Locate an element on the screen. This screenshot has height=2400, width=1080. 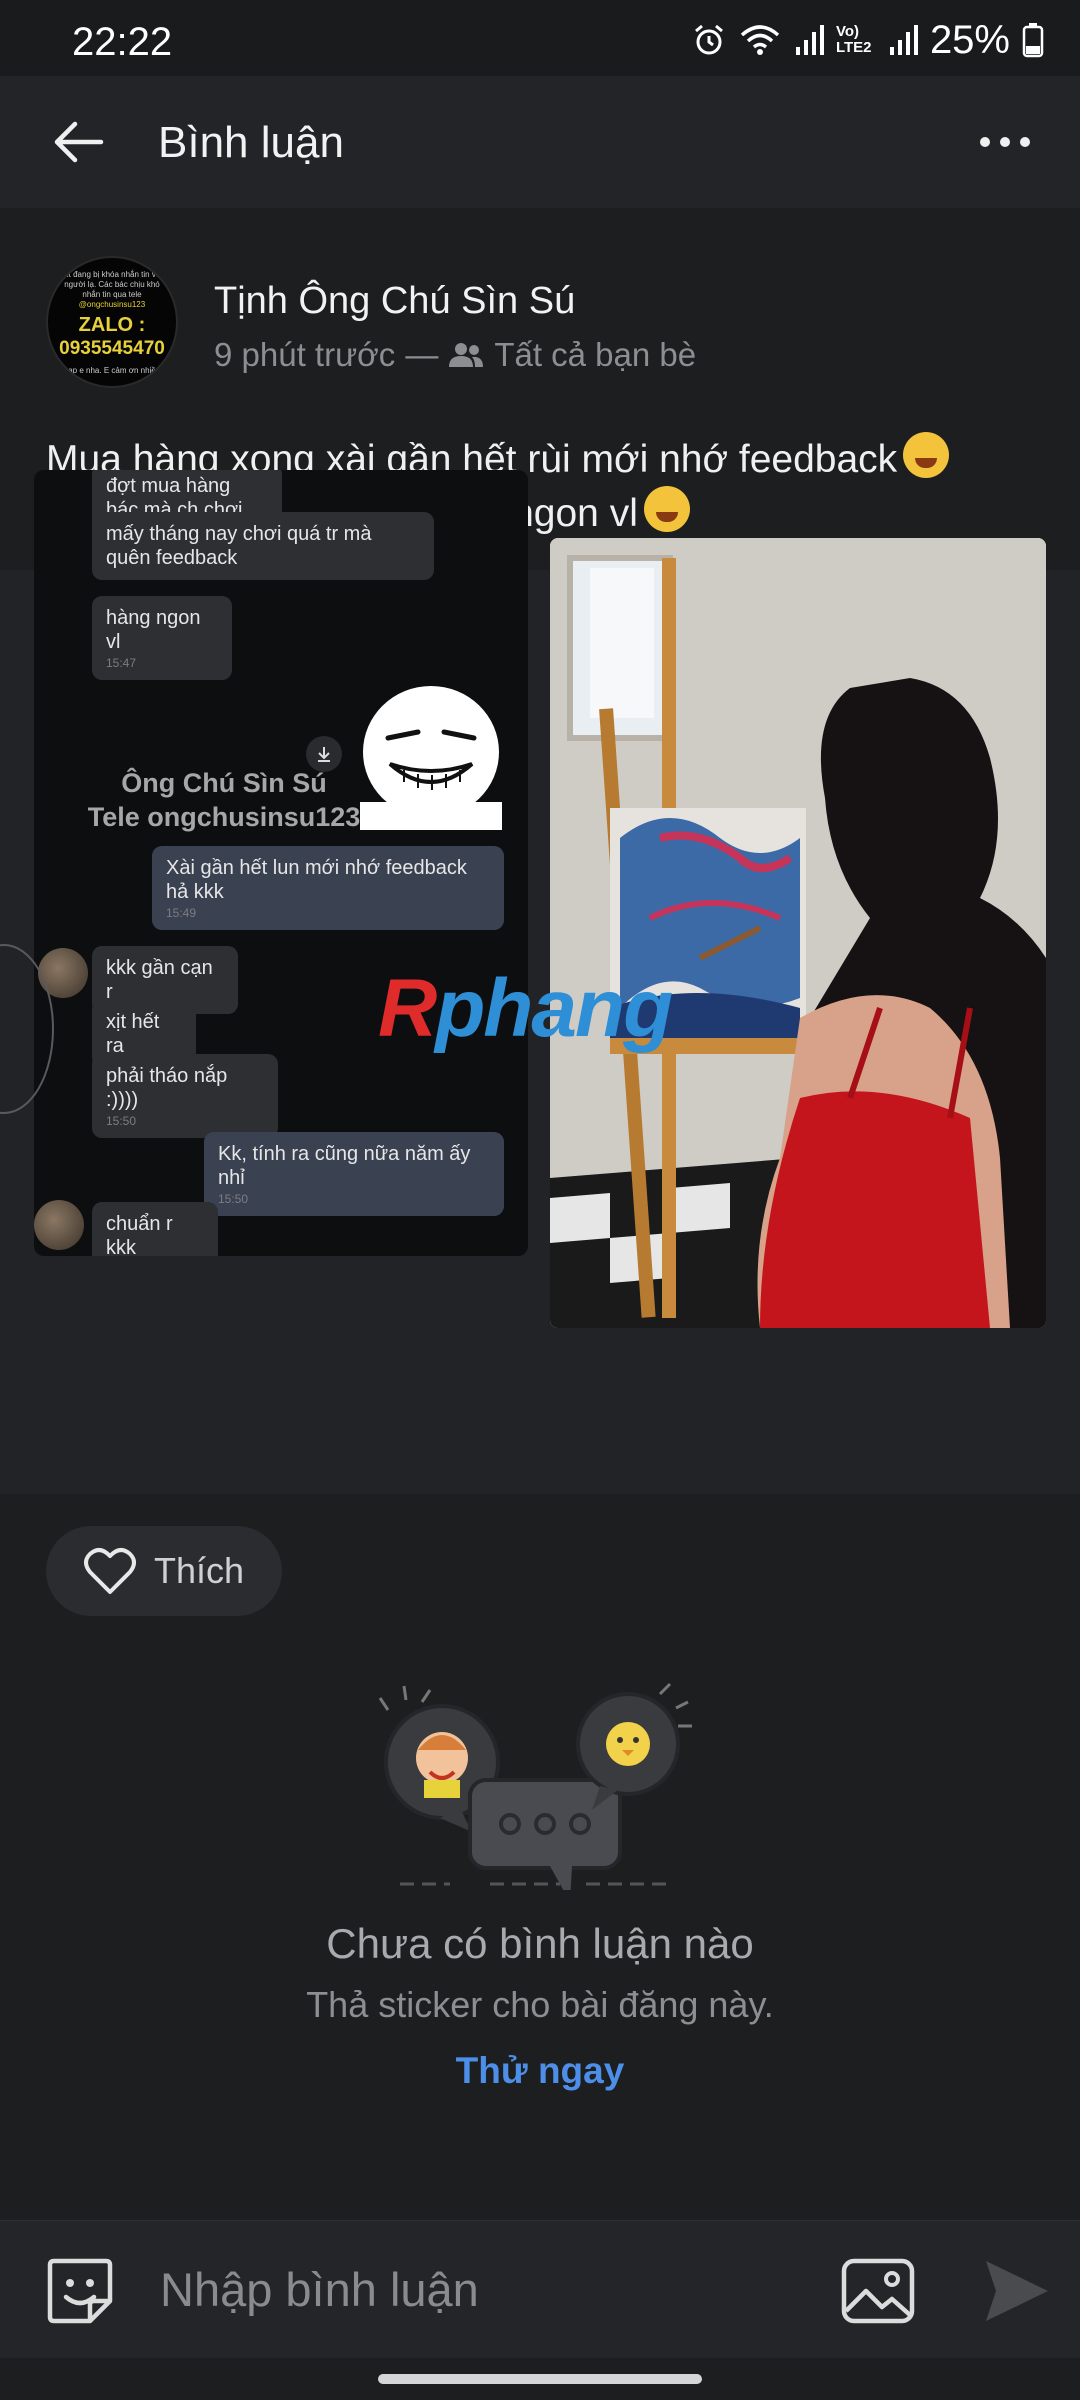
avatar-text-phone: 0935545470 is located at coordinates (112, 348).